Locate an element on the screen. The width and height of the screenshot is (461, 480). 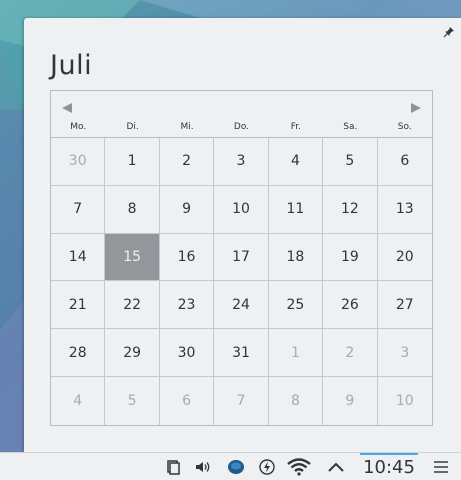
day-cell: 14 is located at coordinates (78, 257).